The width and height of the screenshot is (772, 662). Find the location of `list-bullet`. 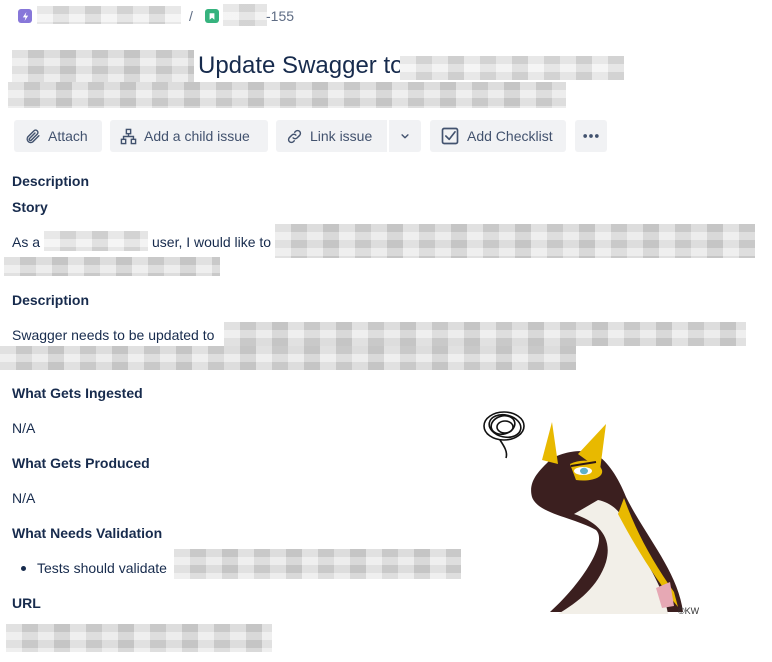

list-bullet is located at coordinates (23, 568).